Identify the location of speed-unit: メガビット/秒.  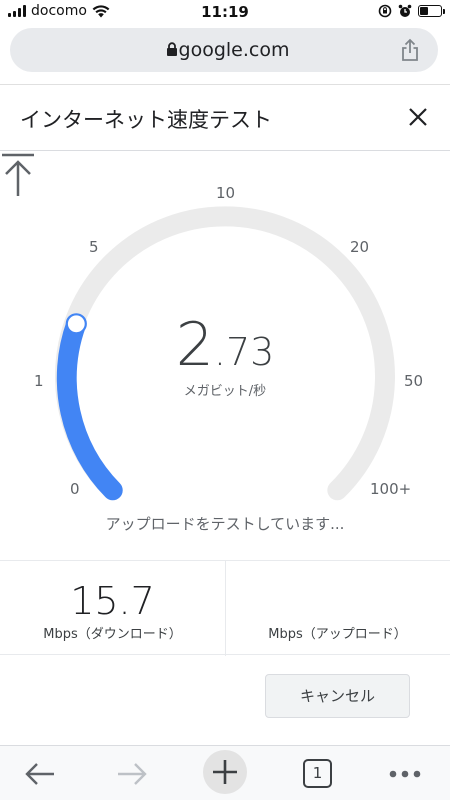
(225, 391).